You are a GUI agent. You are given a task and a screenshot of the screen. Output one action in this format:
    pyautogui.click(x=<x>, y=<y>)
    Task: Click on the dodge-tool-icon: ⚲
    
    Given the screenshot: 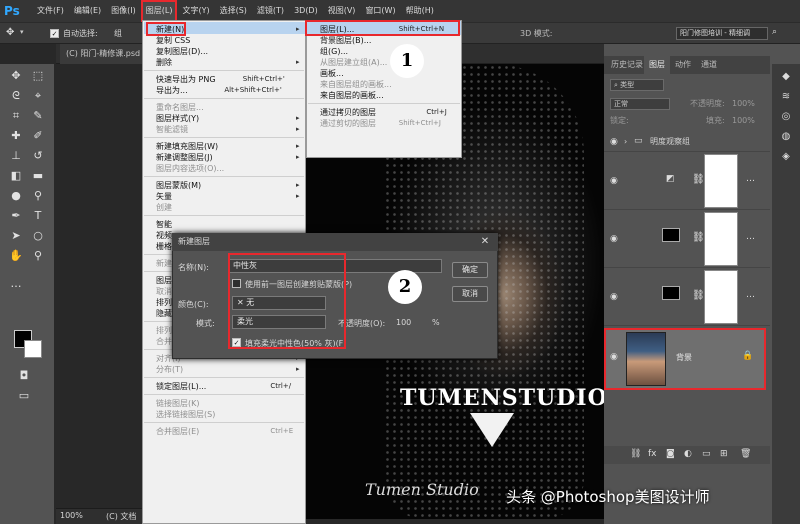 What is the action you would take?
    pyautogui.click(x=38, y=196)
    